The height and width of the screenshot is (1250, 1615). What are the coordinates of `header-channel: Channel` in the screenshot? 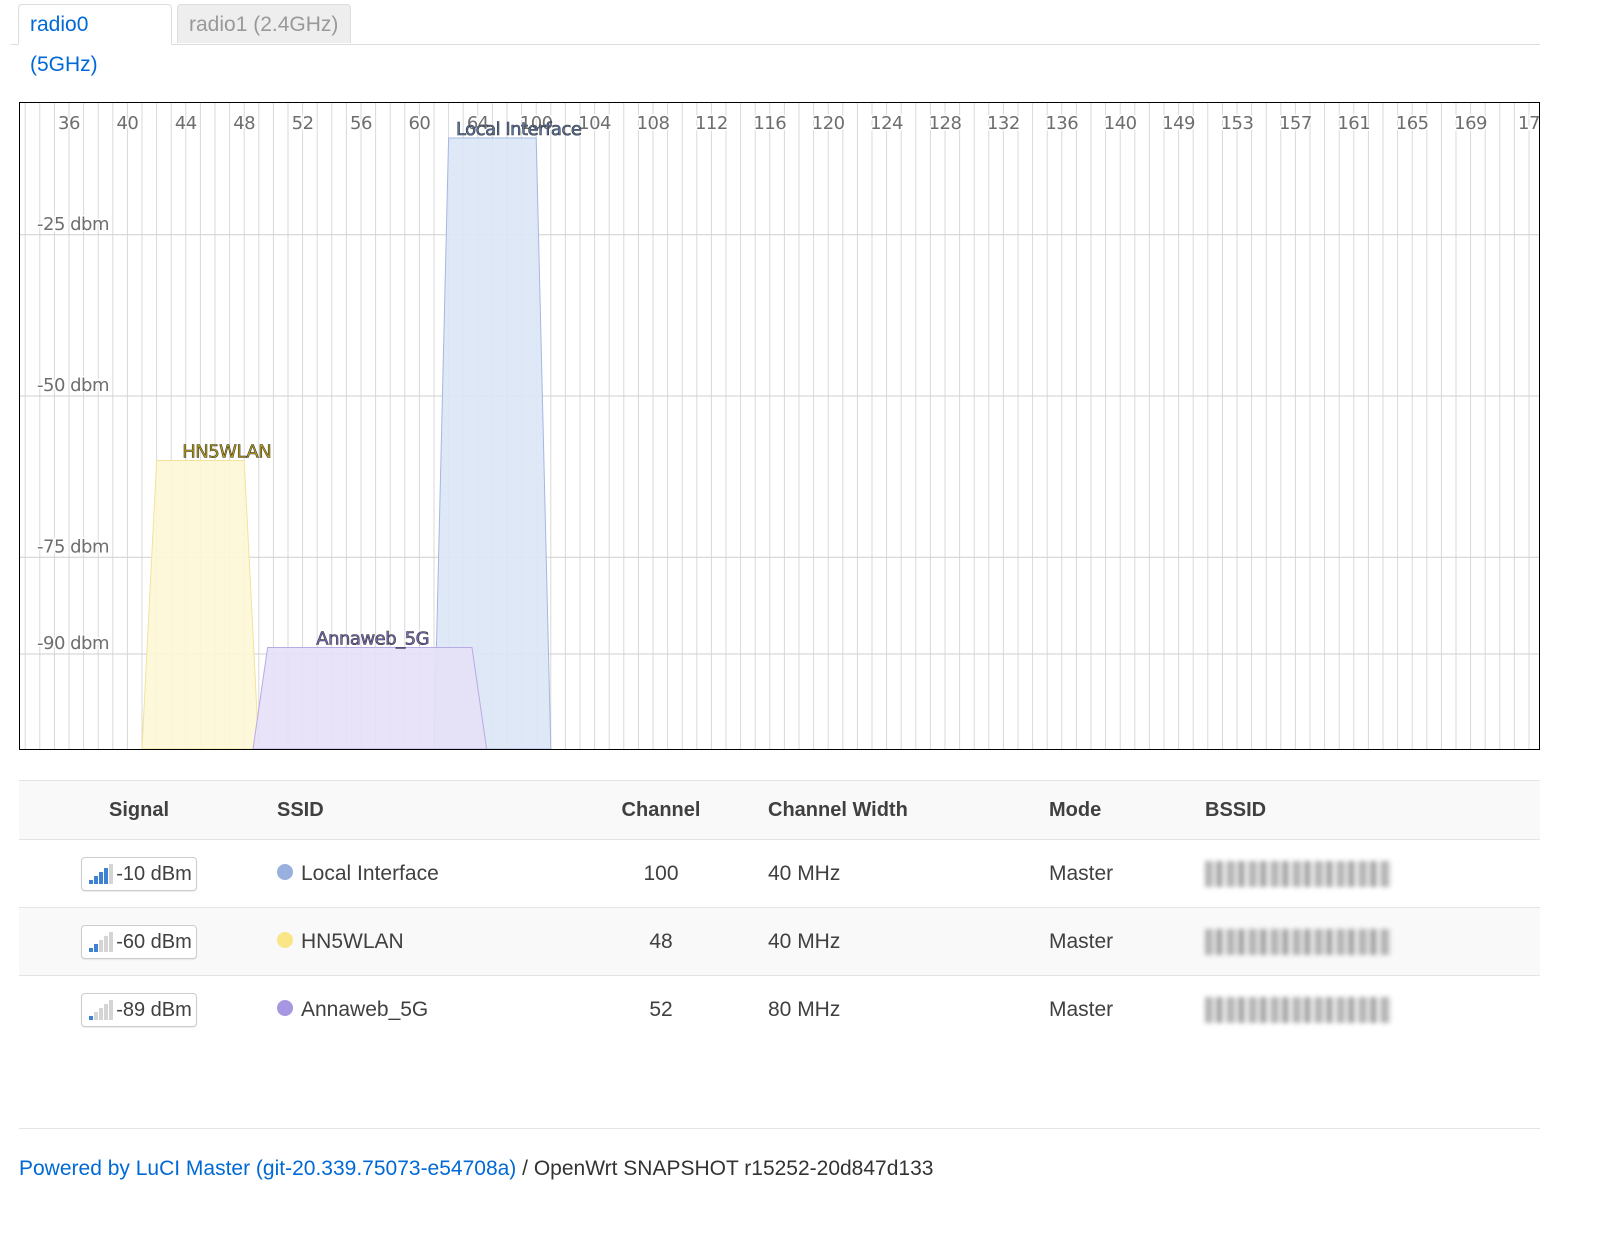 It's located at (661, 810).